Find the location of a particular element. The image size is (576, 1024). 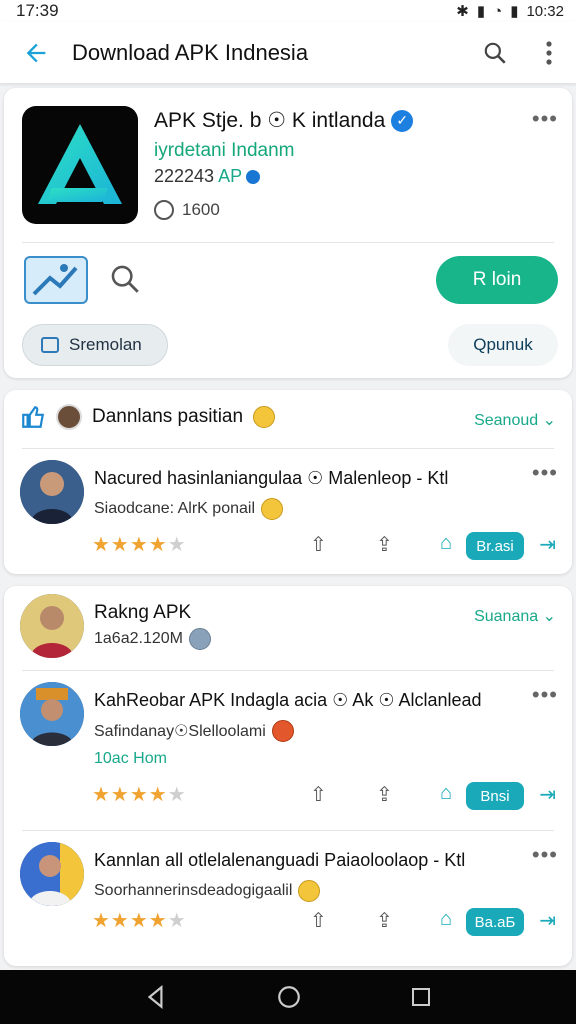

post-tag-button: Bnsi is located at coordinates (495, 796).